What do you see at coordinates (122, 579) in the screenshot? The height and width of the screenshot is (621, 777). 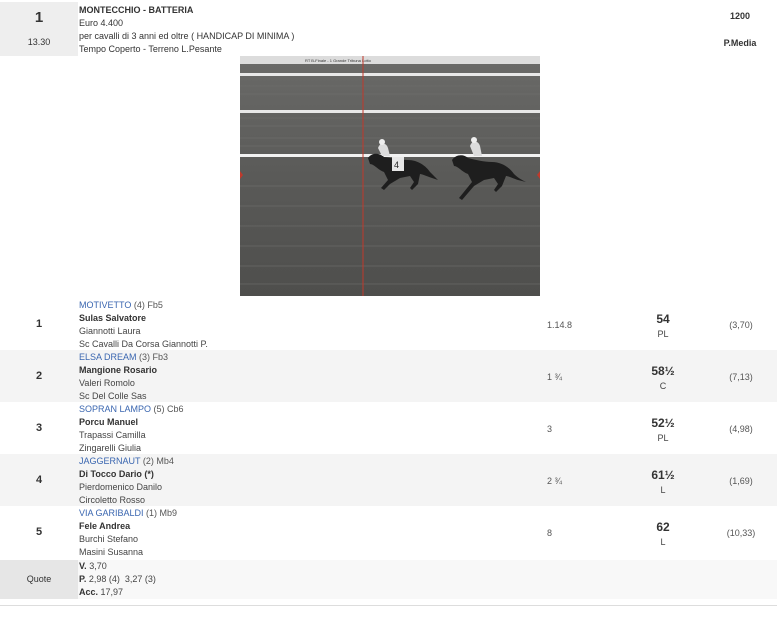 I see `quote-place-value: 2,98 (4) 3,27 (3)` at bounding box center [122, 579].